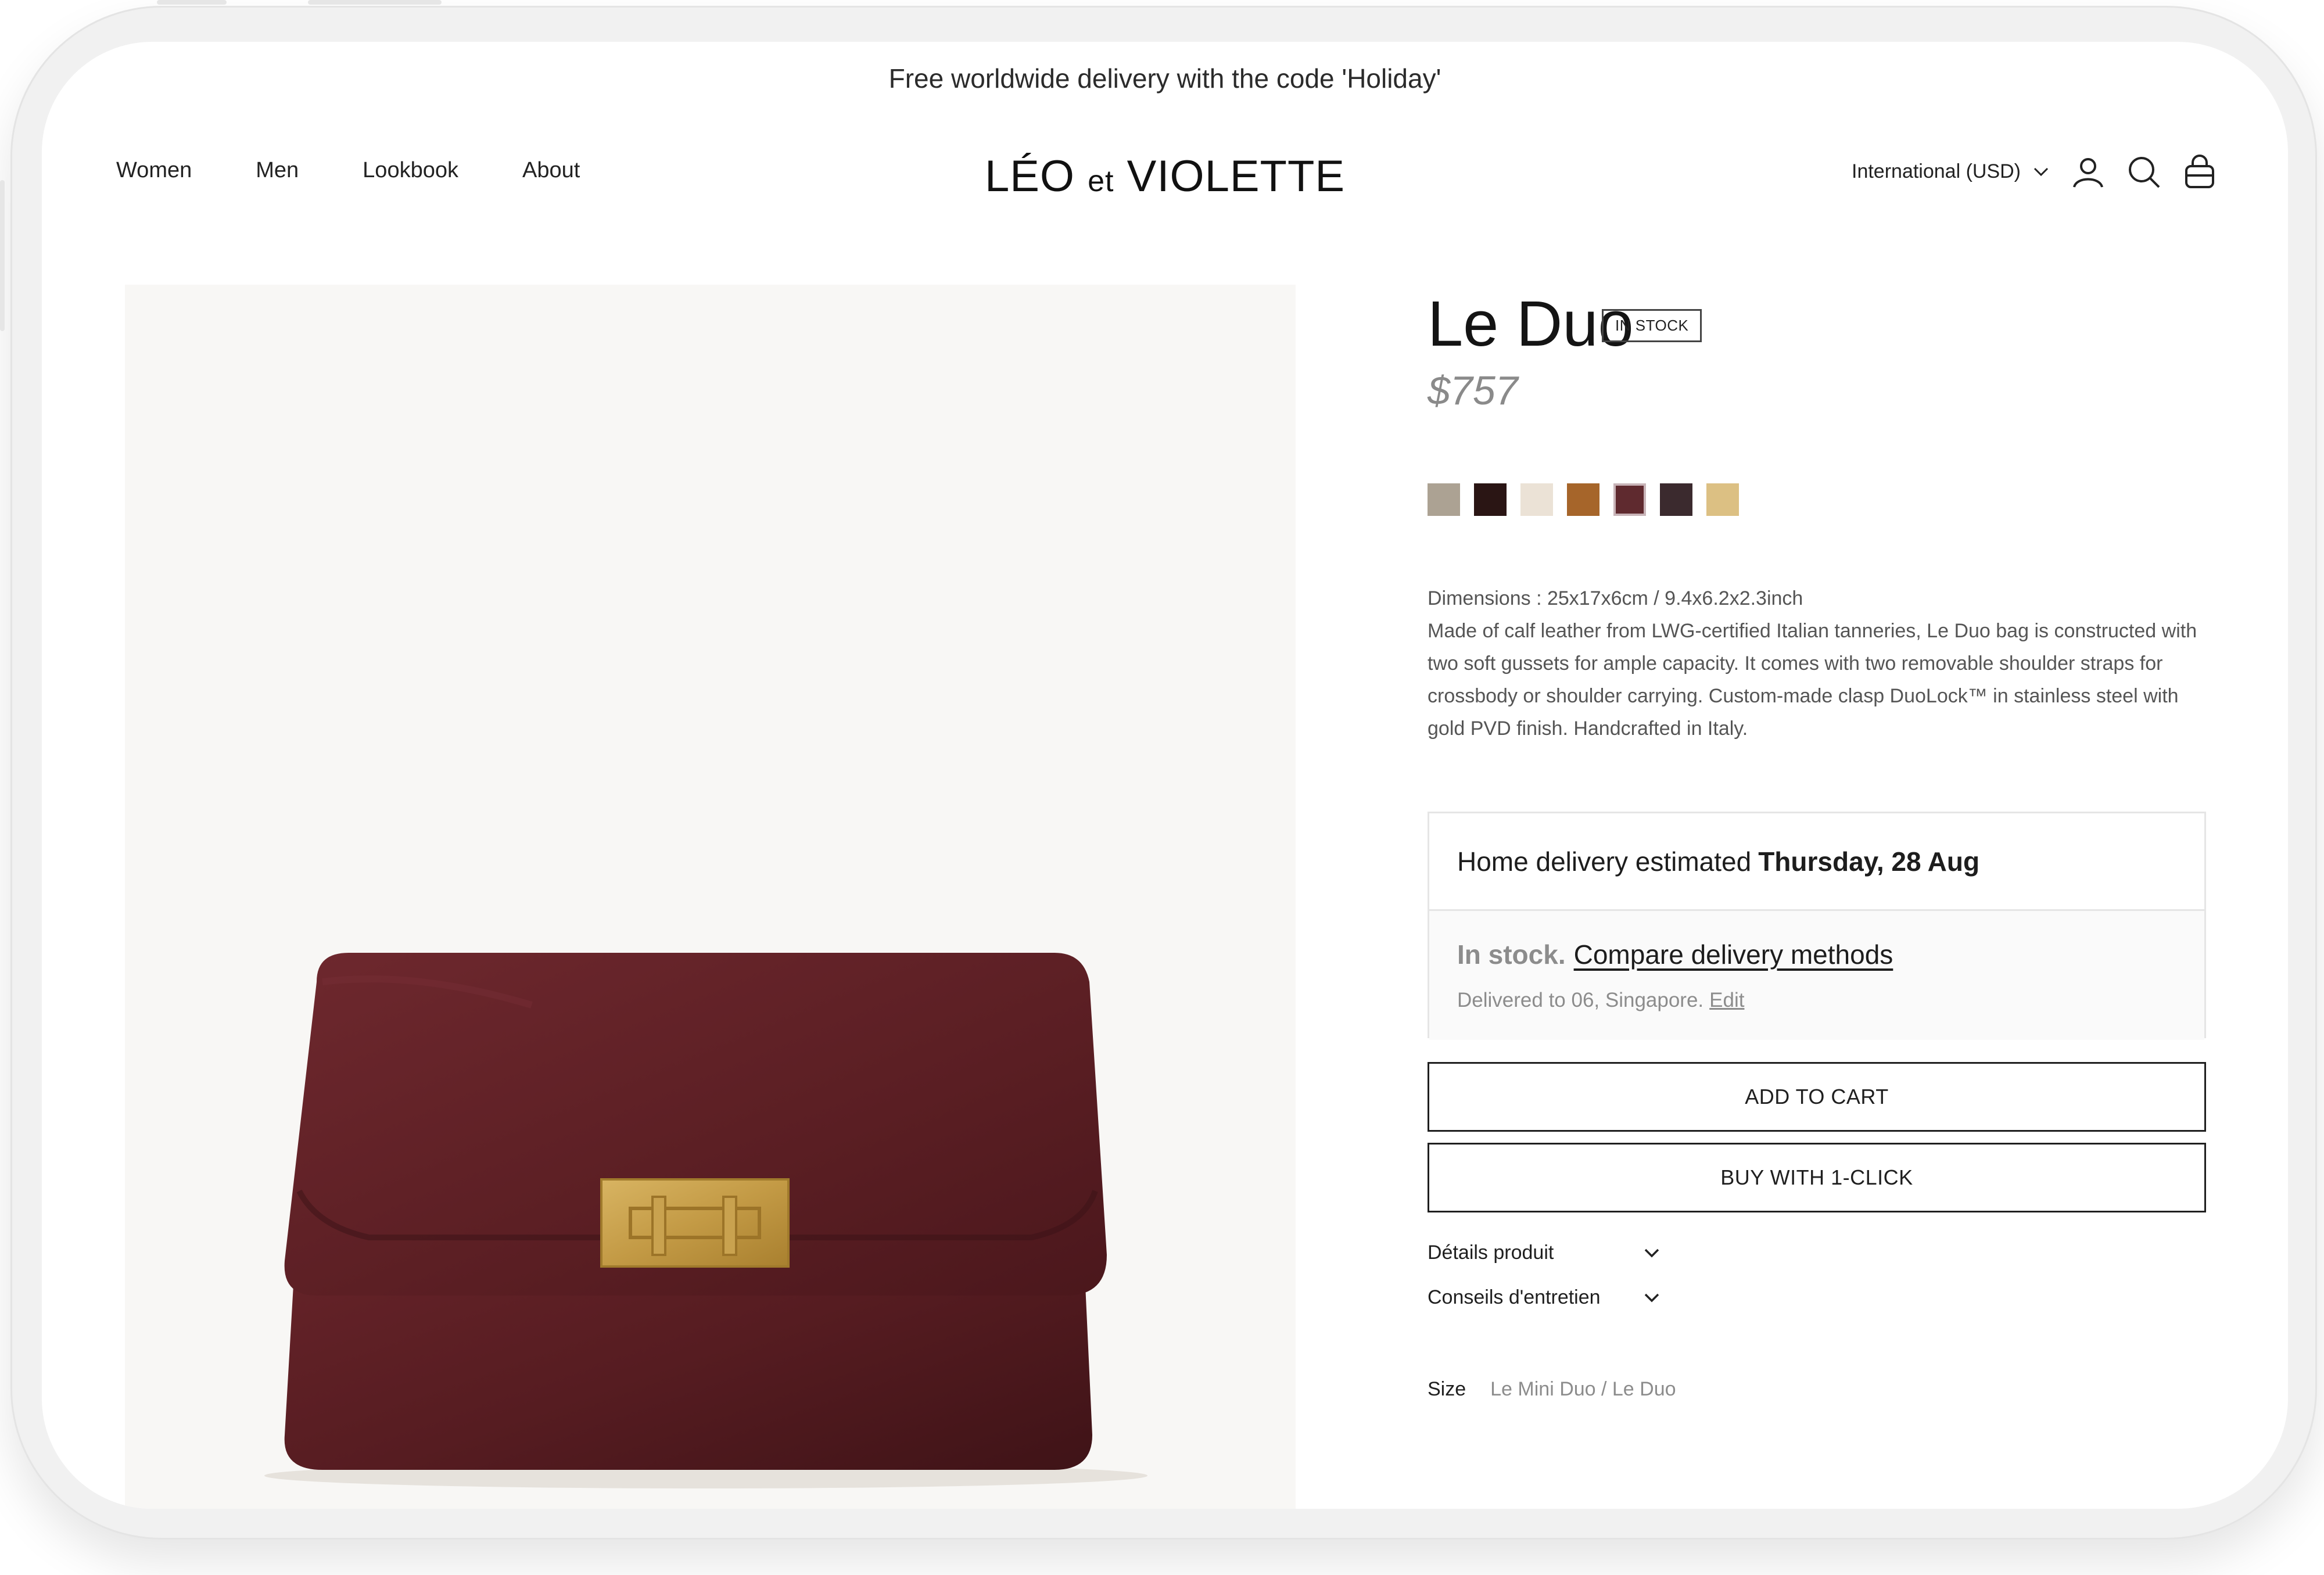 The height and width of the screenshot is (1575, 2324). I want to click on delivery-estimate-prefix: Home delivery estimated, so click(1604, 861).